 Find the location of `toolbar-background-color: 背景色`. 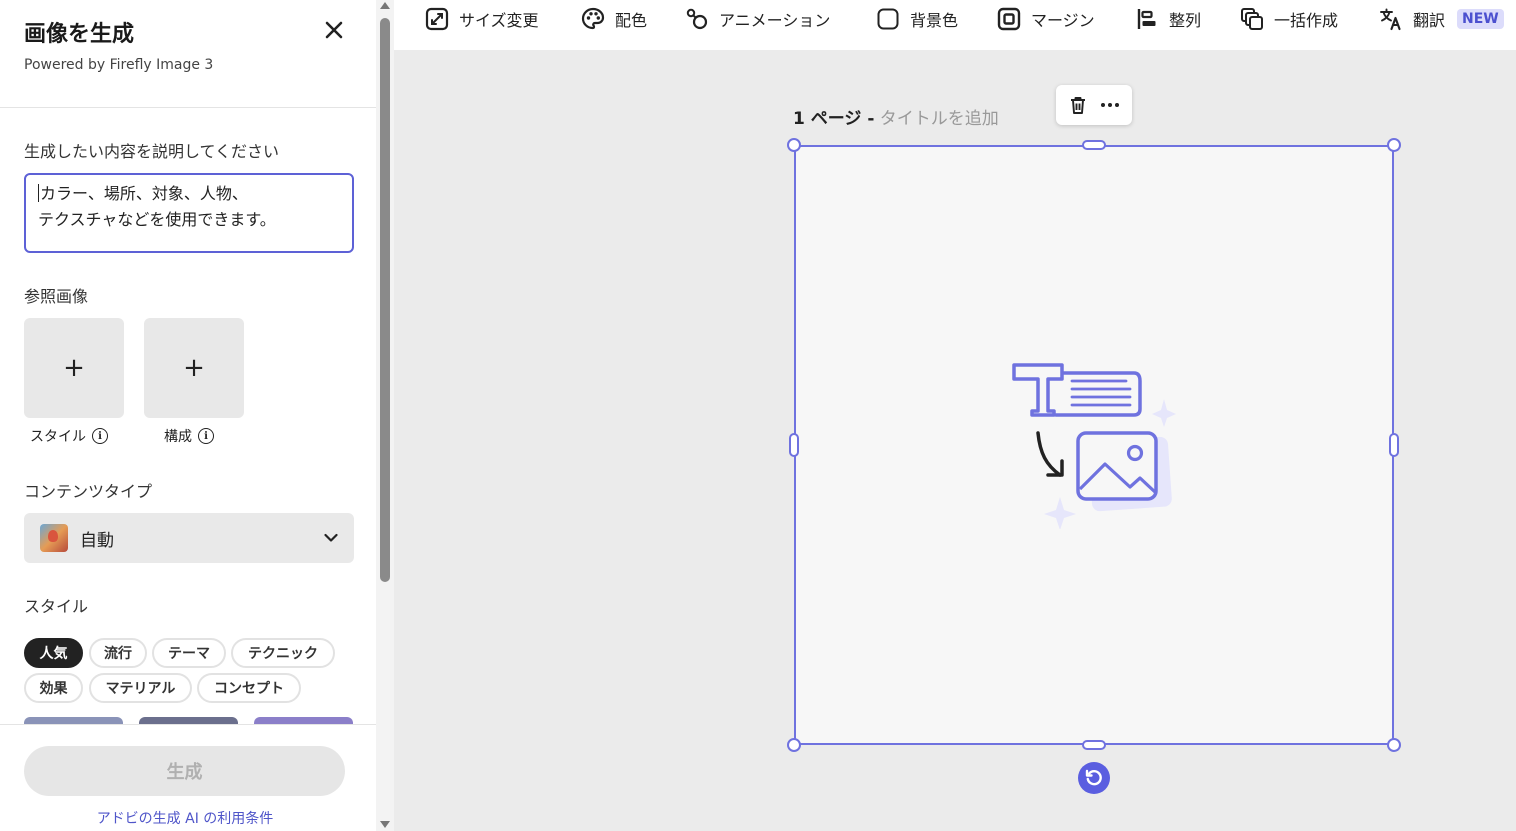

toolbar-background-color: 背景色 is located at coordinates (917, 19).